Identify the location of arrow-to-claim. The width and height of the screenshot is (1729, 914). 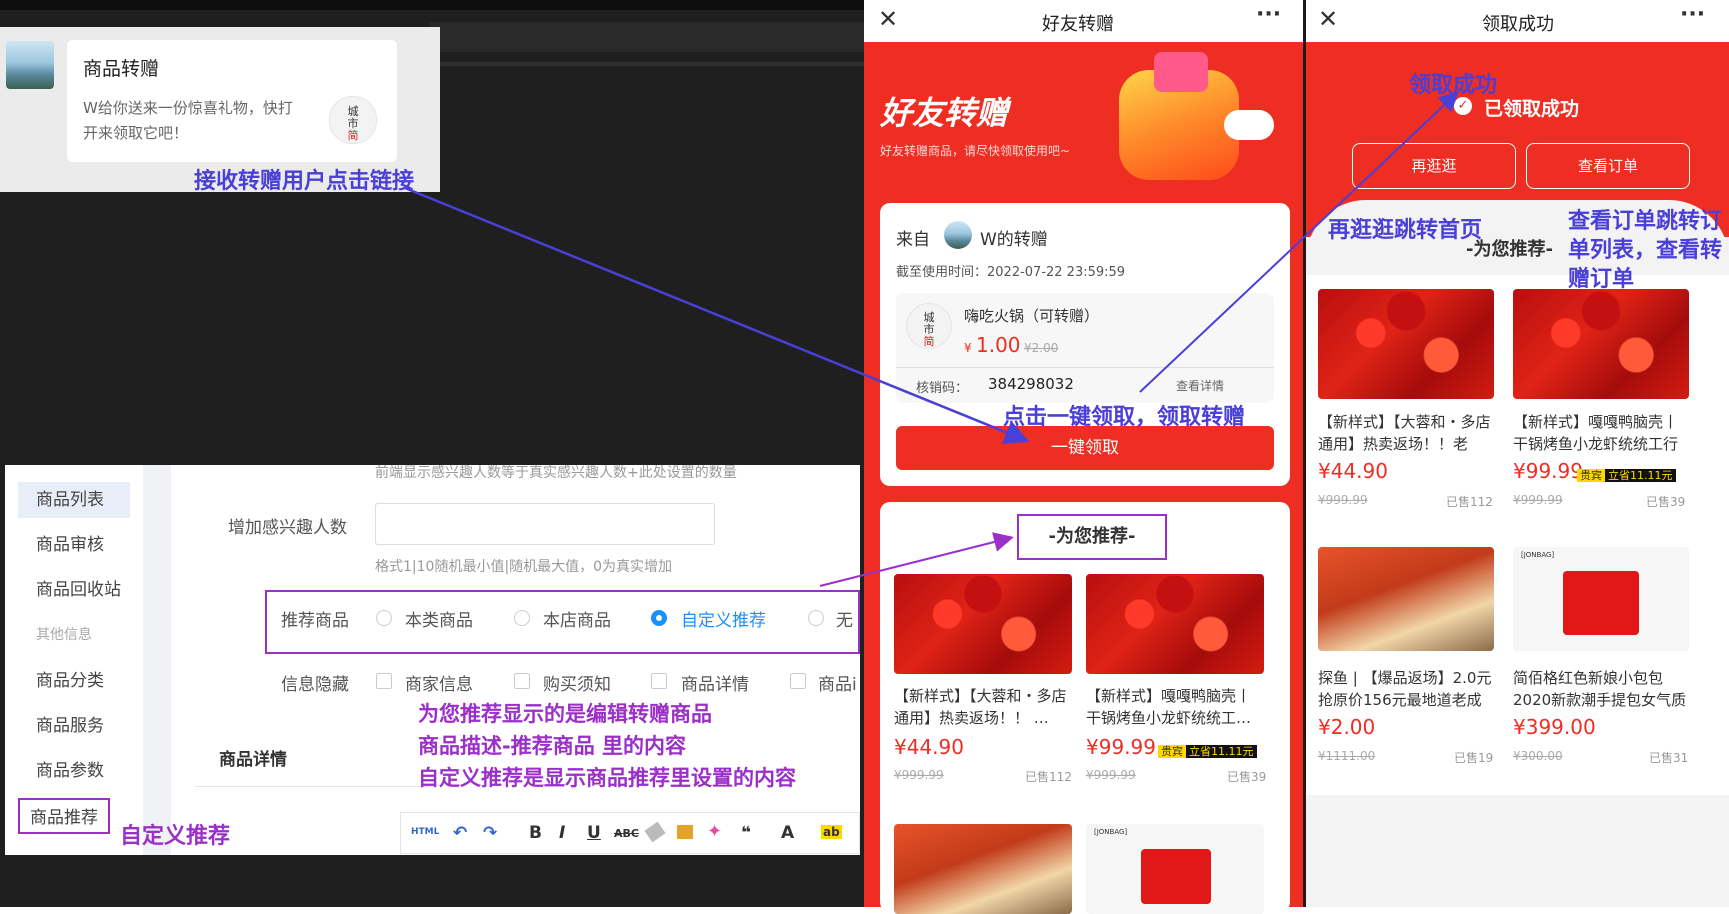
(717, 315).